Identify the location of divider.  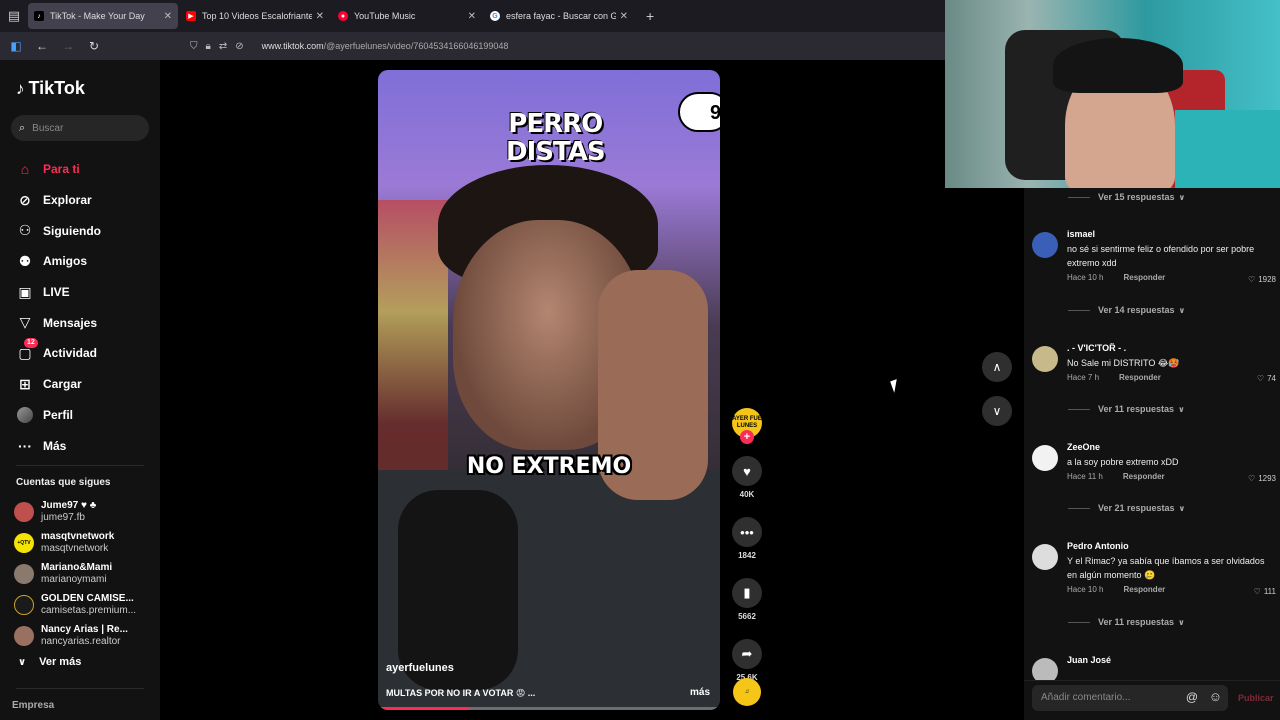
(1079, 622).